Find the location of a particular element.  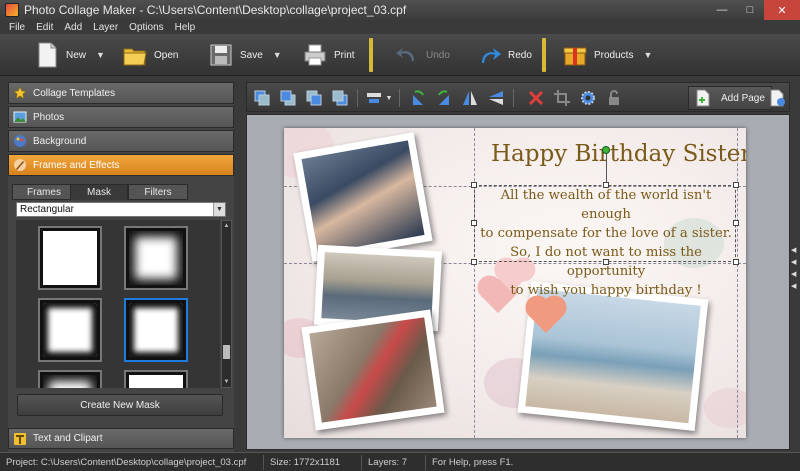

save-button: Save ▼ is located at coordinates (245, 55).